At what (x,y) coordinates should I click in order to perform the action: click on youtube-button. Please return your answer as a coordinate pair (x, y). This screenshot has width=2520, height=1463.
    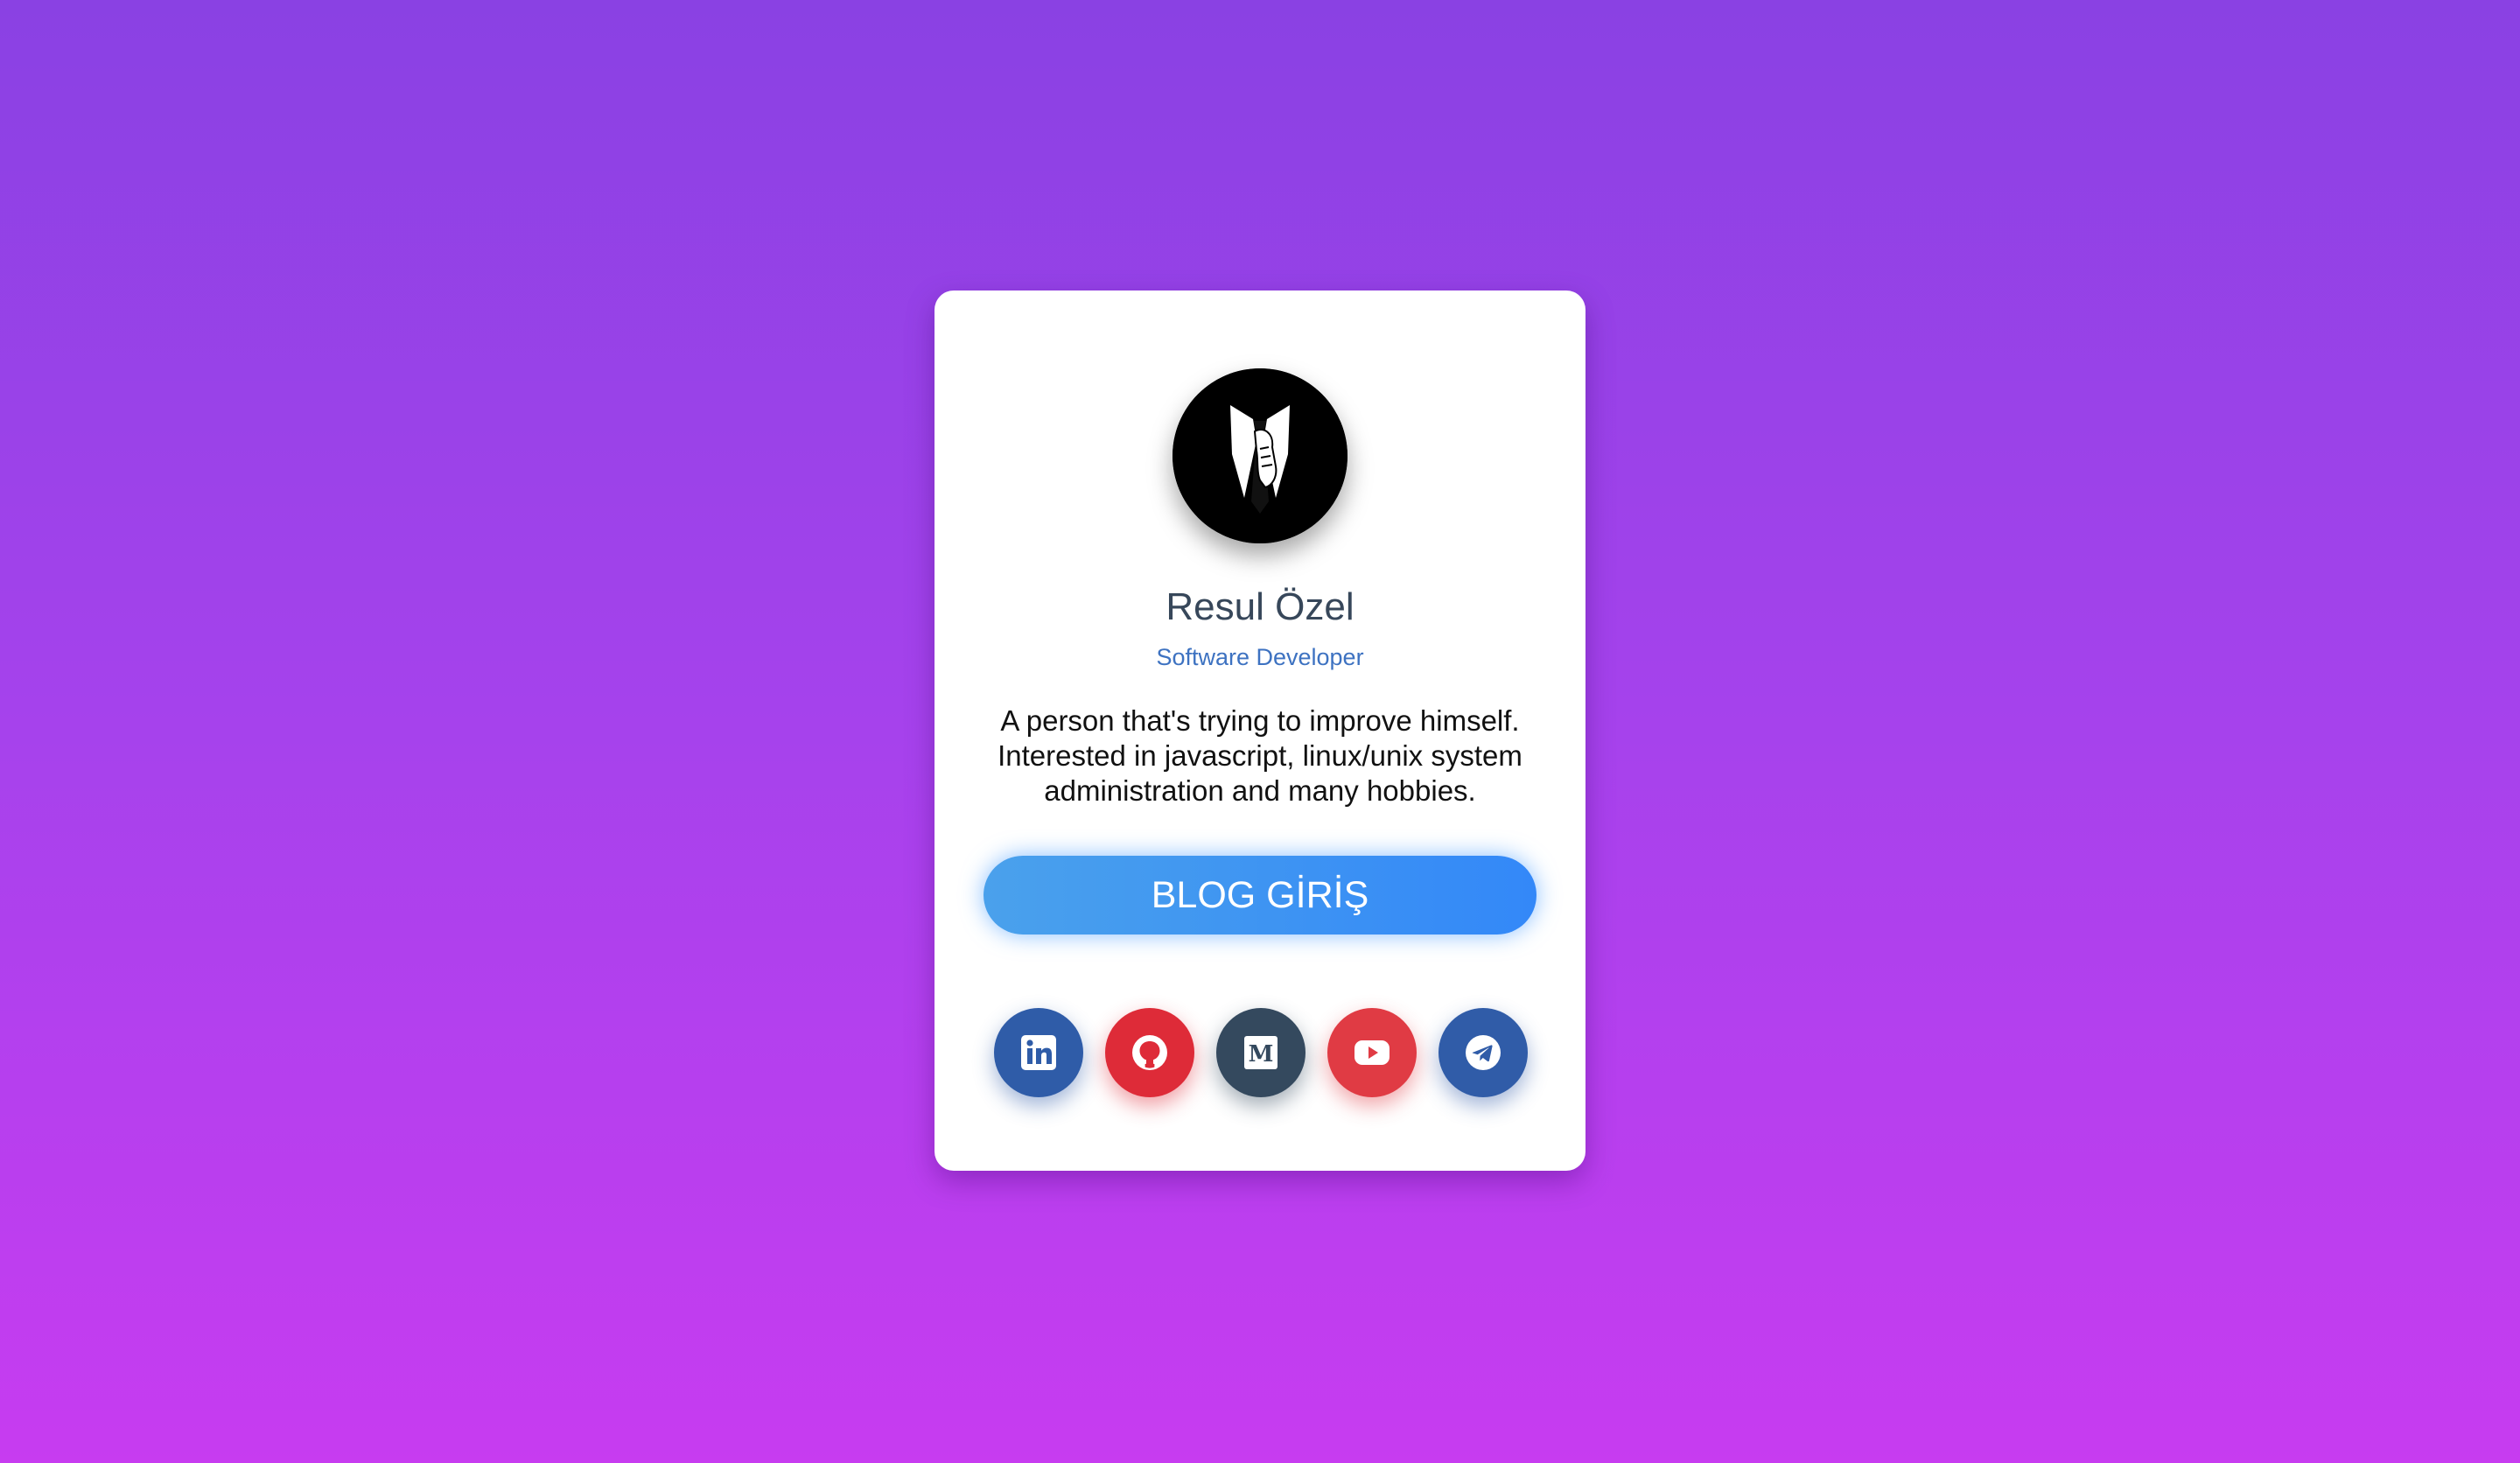
    Looking at the image, I should click on (1372, 1052).